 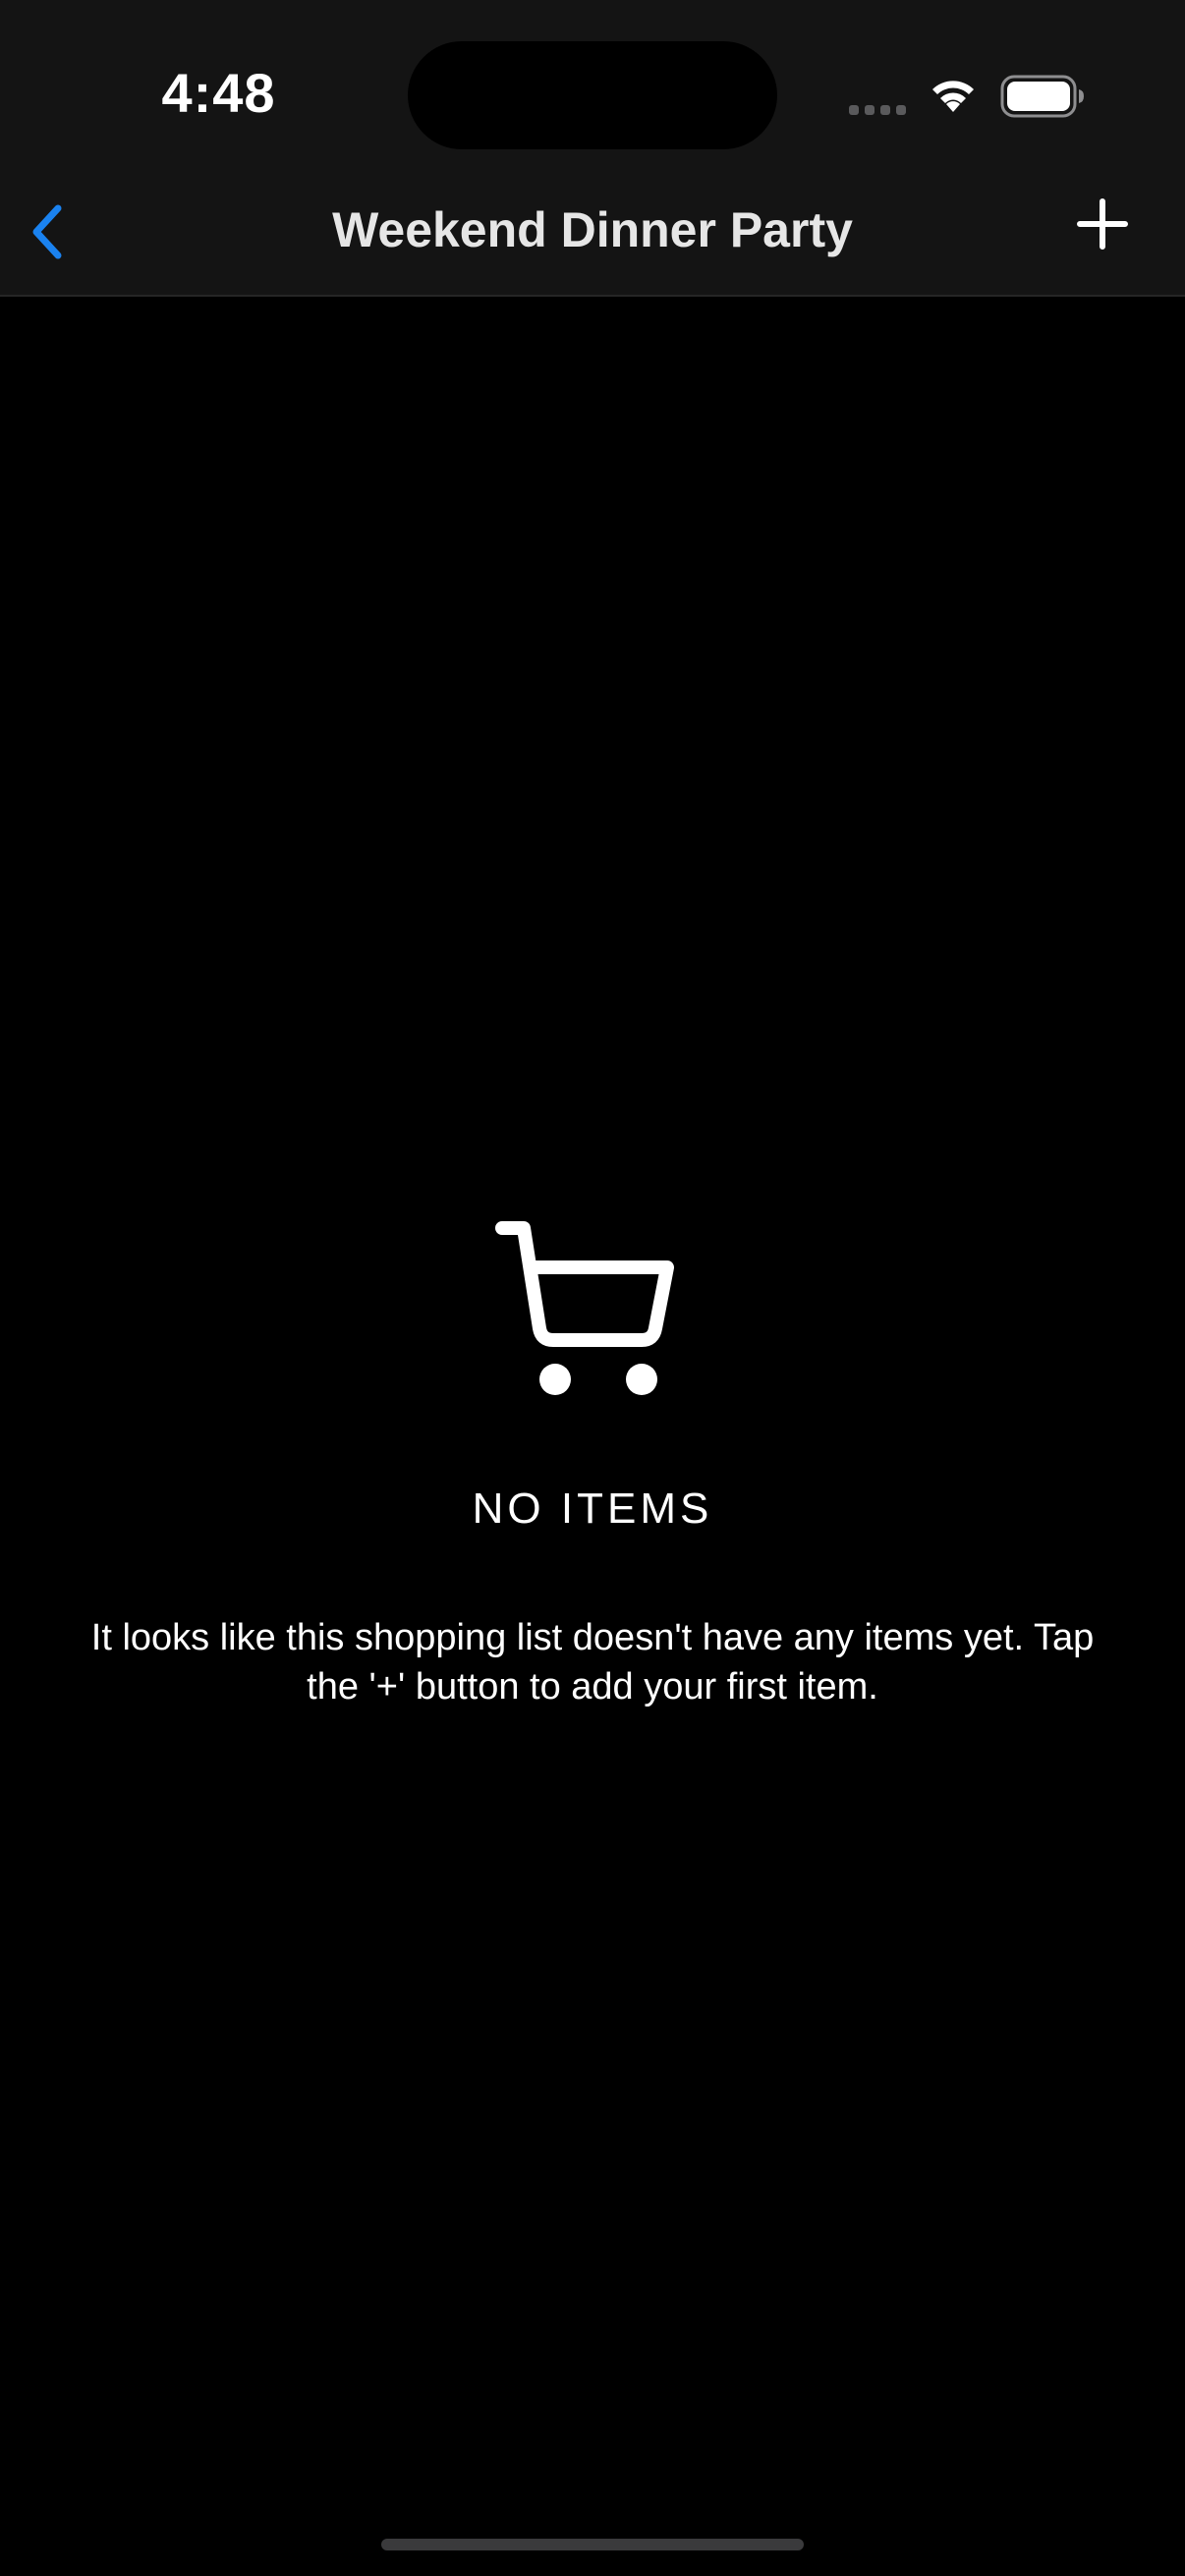 I want to click on dynamic-island, so click(x=592, y=95).